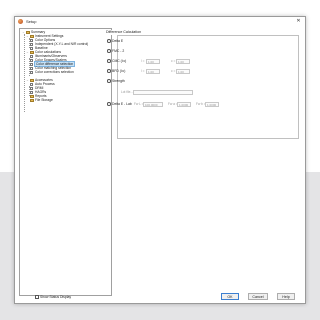 Image resolution: width=320 pixels, height=320 pixels. Describe the element at coordinates (184, 104) in the screenshot. I see `lab-fw-a-field: 1.0000` at that location.